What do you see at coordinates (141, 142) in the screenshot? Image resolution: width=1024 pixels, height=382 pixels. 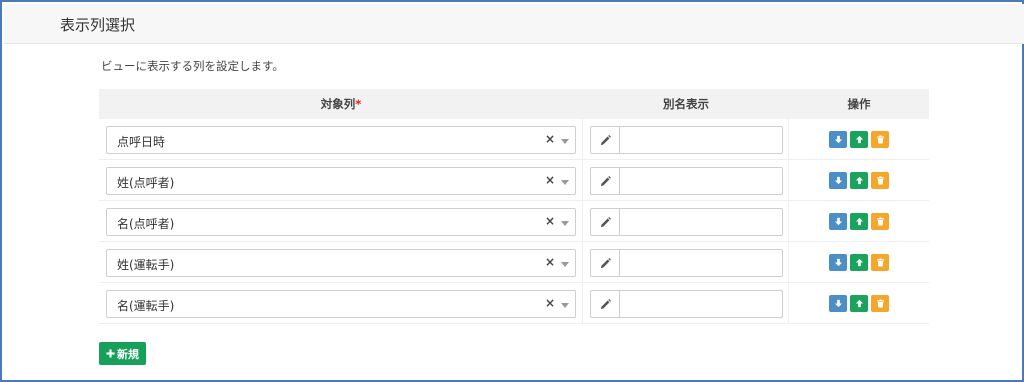 I see `column-select-value: 点呼日時` at bounding box center [141, 142].